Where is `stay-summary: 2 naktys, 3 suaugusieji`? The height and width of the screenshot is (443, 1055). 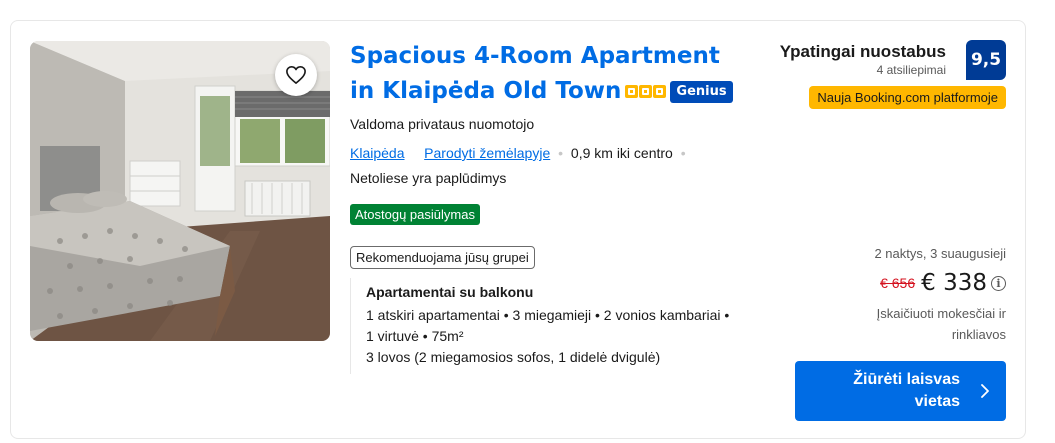
stay-summary: 2 naktys, 3 suaugusieji is located at coordinates (940, 253).